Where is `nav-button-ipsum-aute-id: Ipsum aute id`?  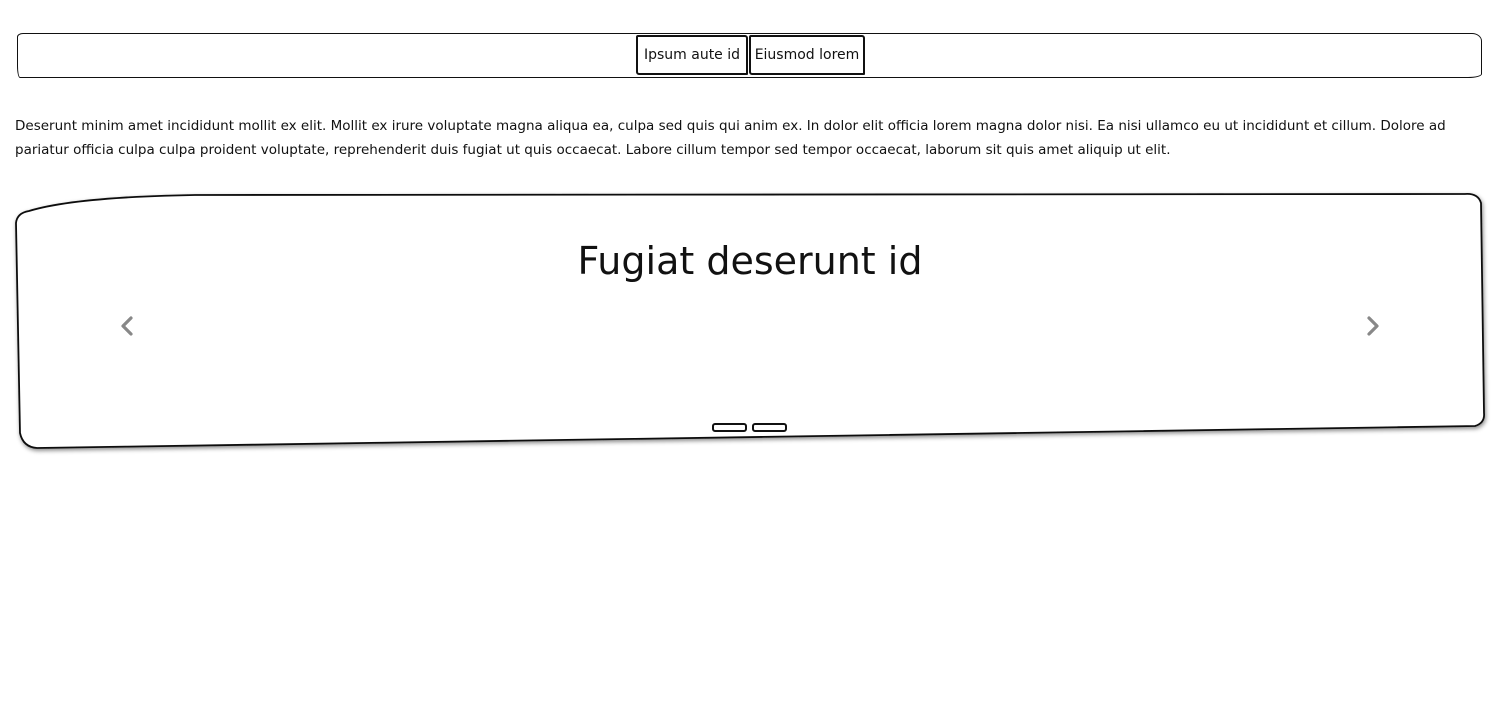
nav-button-ipsum-aute-id: Ipsum aute id is located at coordinates (692, 55).